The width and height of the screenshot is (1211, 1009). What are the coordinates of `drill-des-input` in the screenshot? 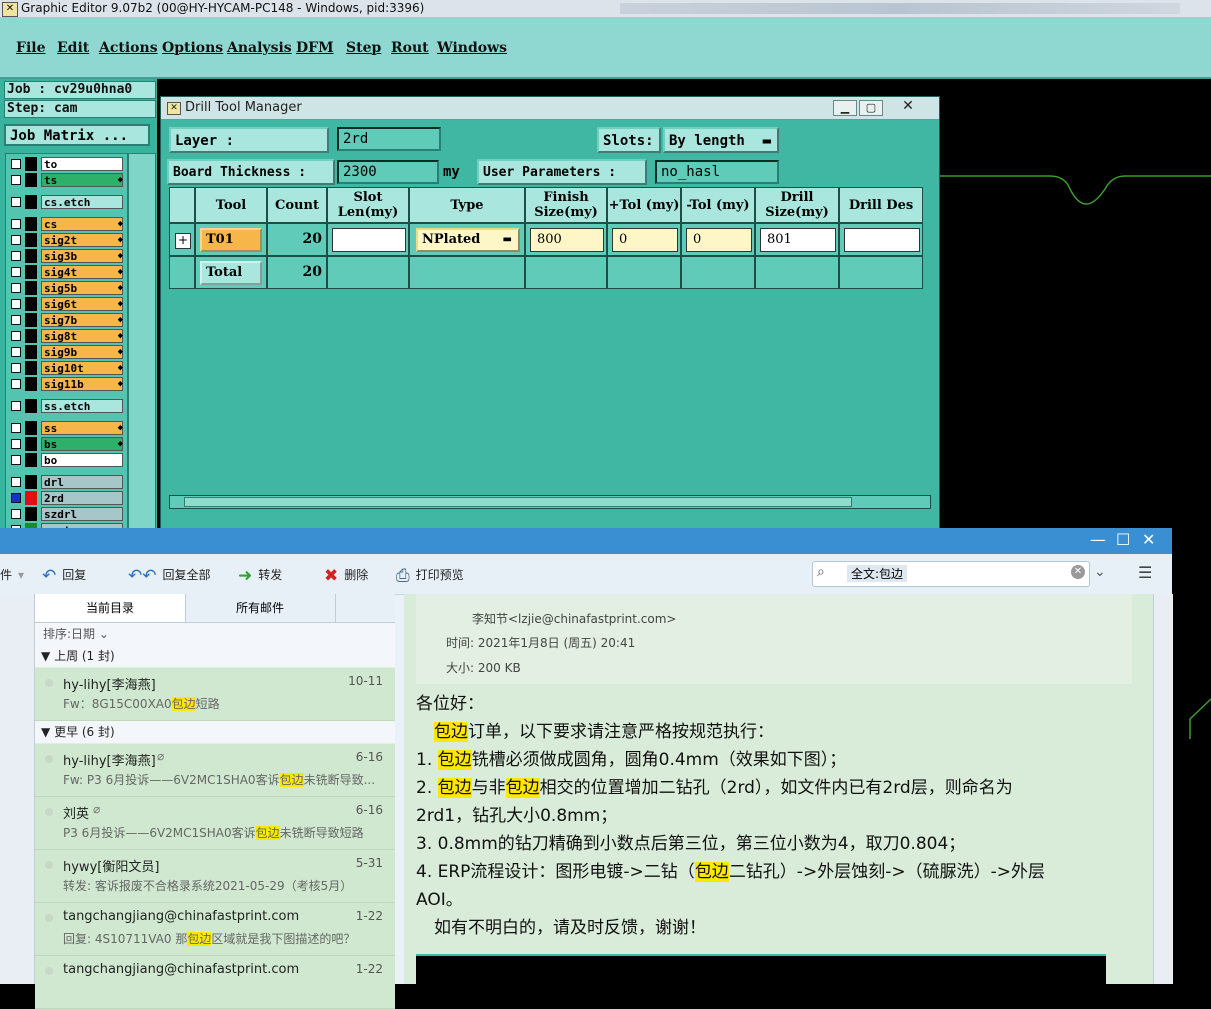 It's located at (882, 240).